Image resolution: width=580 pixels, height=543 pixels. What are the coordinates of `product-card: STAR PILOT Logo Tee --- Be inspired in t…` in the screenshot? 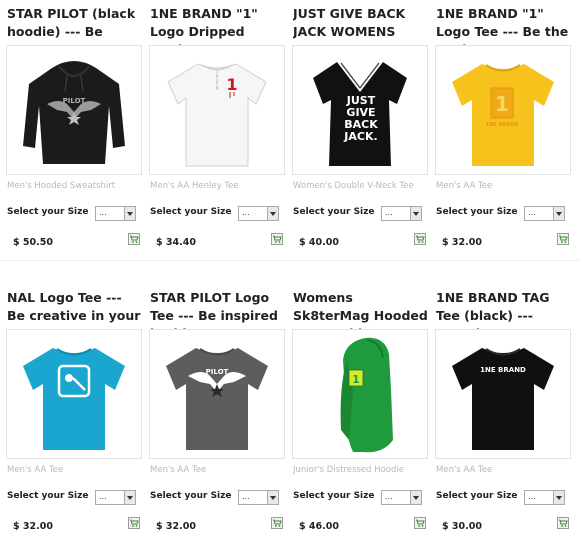 It's located at (214, 413).